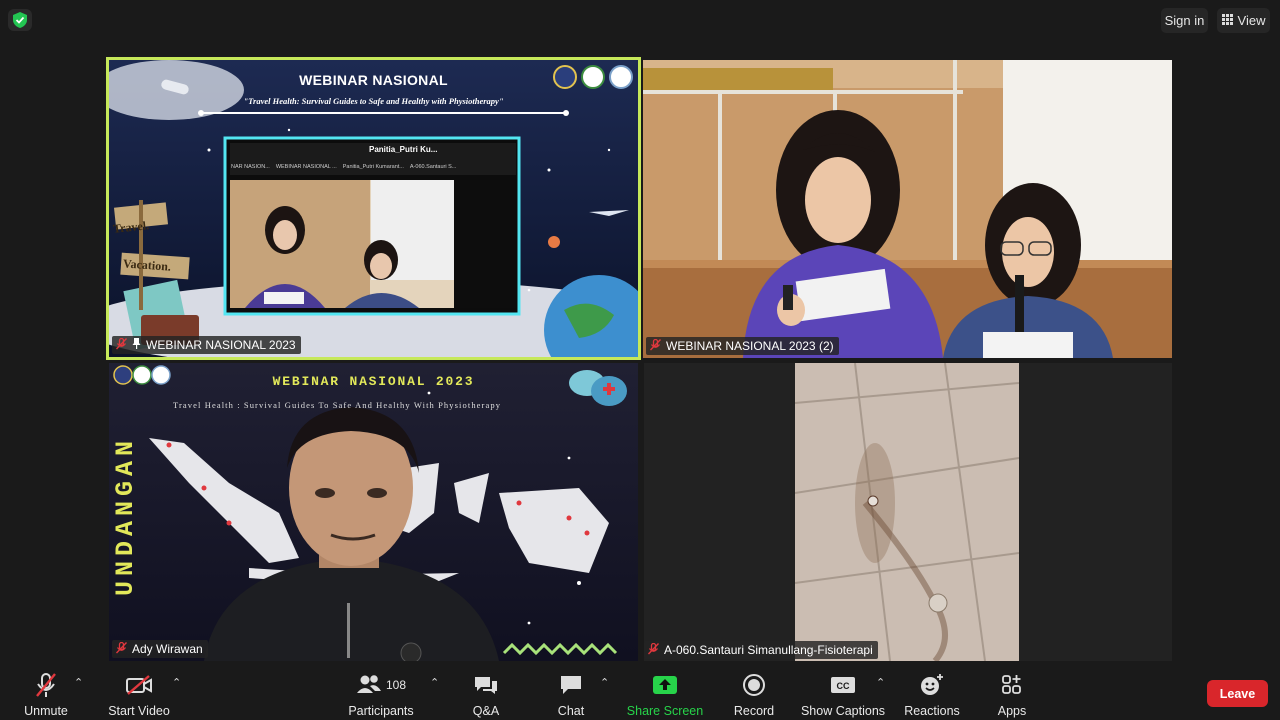  I want to click on grid-view-icon, so click(1227, 20).